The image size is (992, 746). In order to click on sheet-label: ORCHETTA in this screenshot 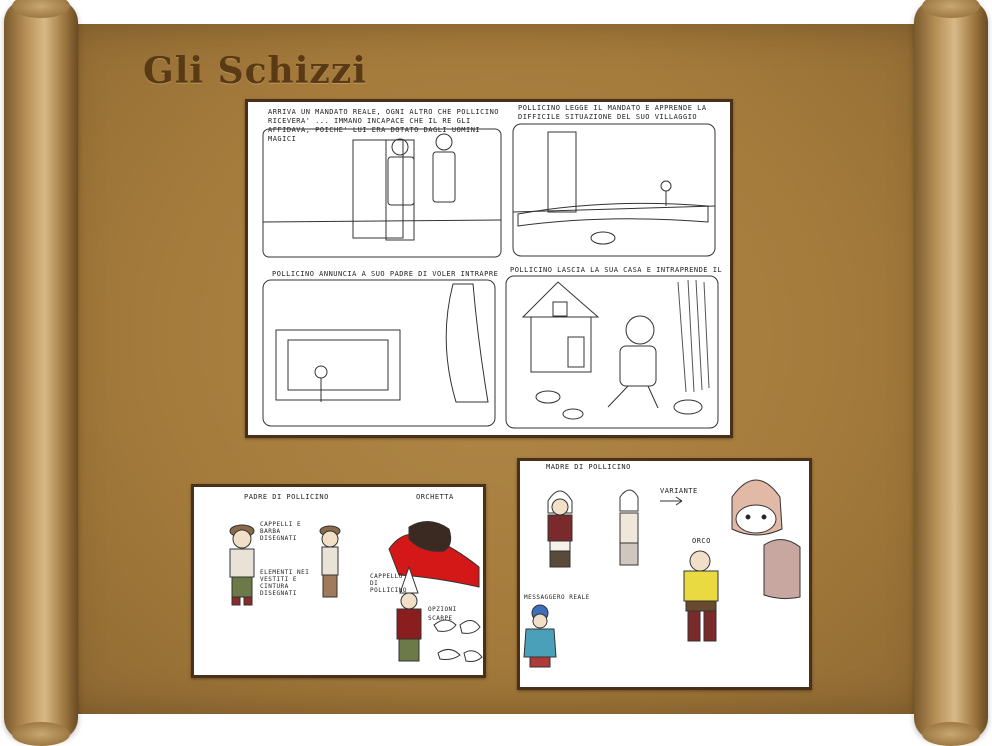, I will do `click(435, 497)`.